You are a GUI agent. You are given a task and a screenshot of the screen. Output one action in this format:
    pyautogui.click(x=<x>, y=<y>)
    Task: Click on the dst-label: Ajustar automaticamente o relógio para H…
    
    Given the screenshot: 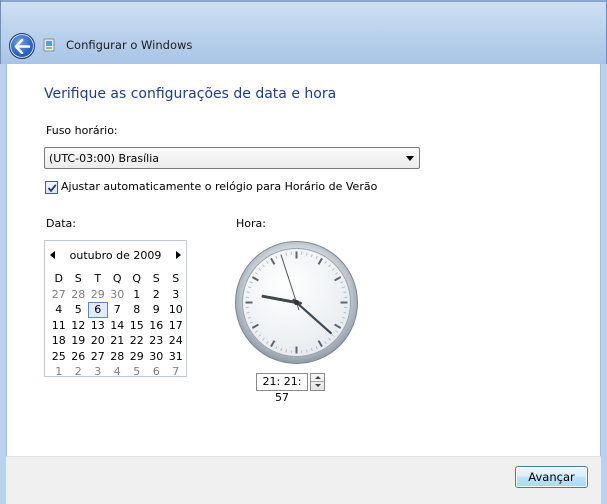 What is the action you would take?
    pyautogui.click(x=219, y=186)
    